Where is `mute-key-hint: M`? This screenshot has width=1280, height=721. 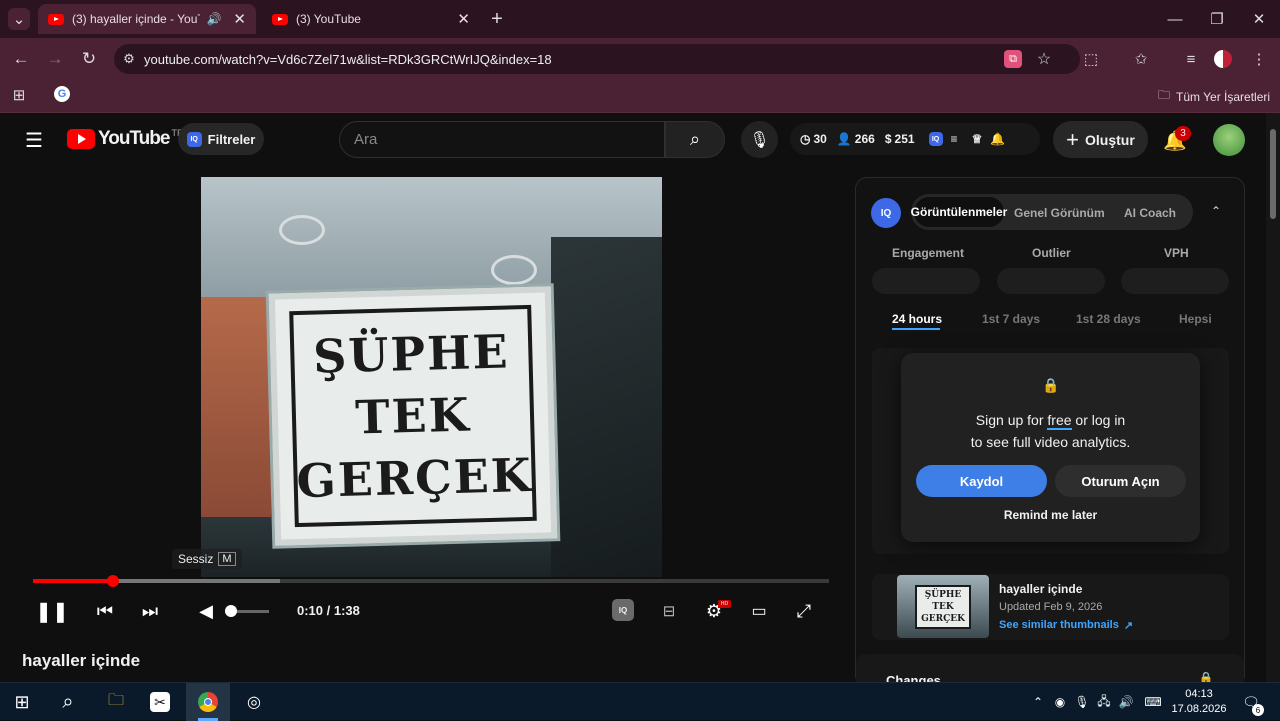 mute-key-hint: M is located at coordinates (227, 559).